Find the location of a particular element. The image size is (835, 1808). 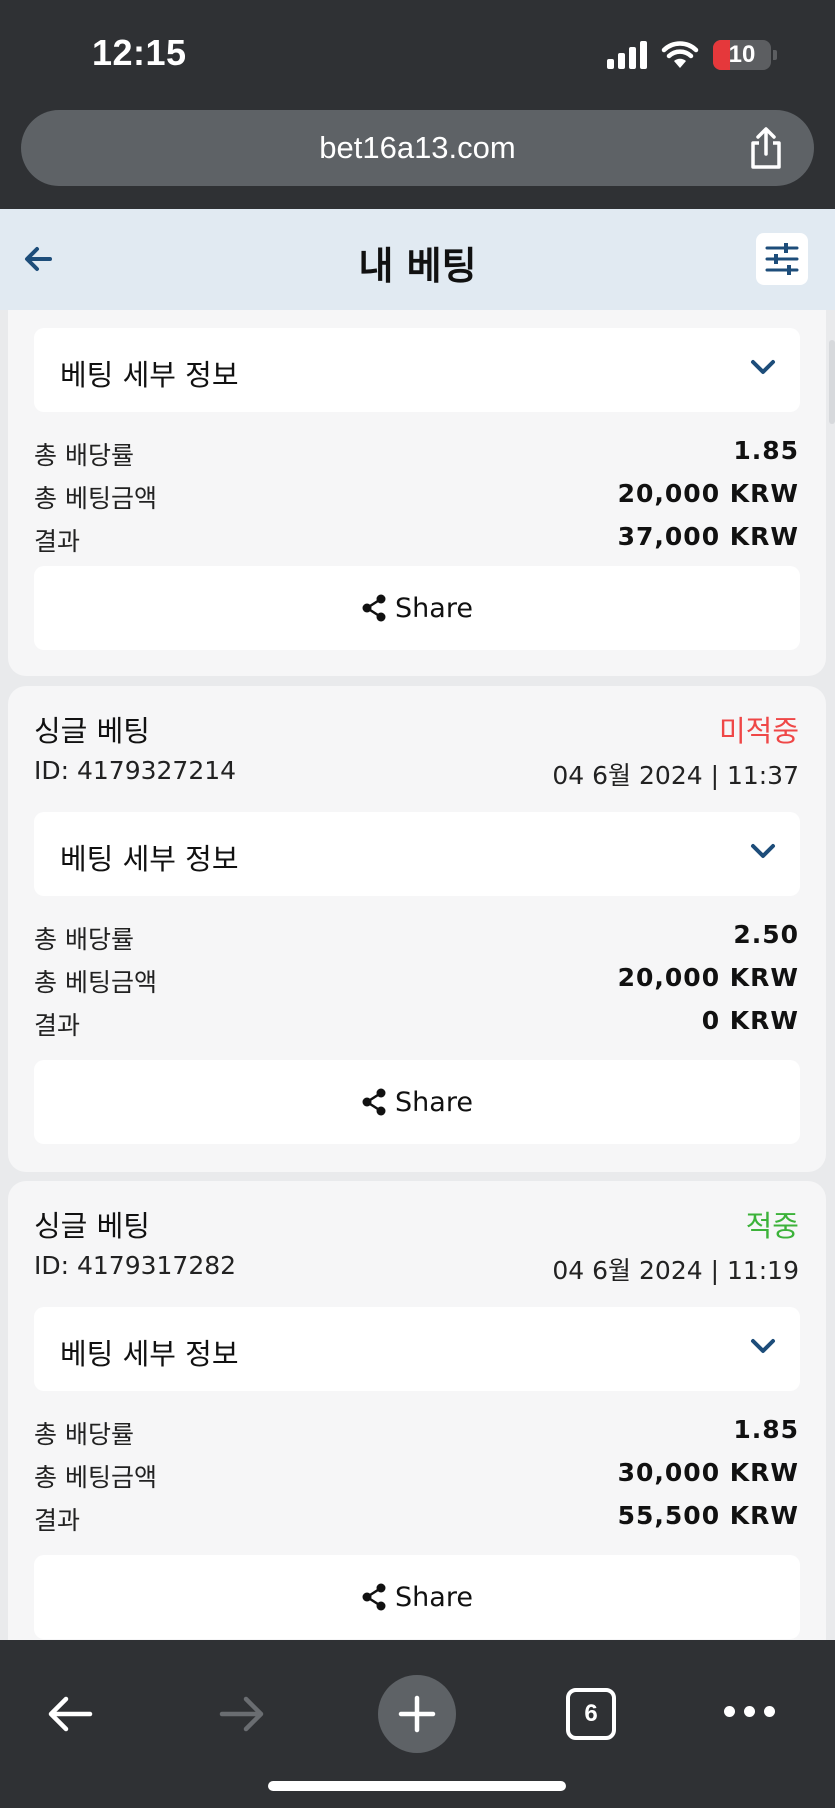

url-bar: bet16a13.com is located at coordinates (417, 148).